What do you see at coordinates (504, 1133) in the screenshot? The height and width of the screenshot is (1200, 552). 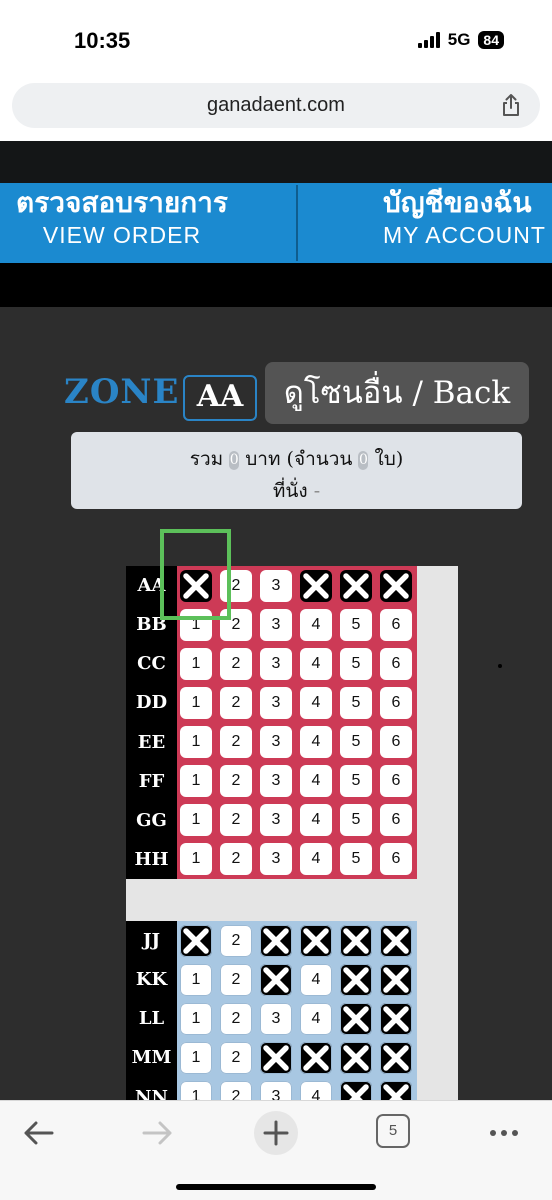 I see `more-icon` at bounding box center [504, 1133].